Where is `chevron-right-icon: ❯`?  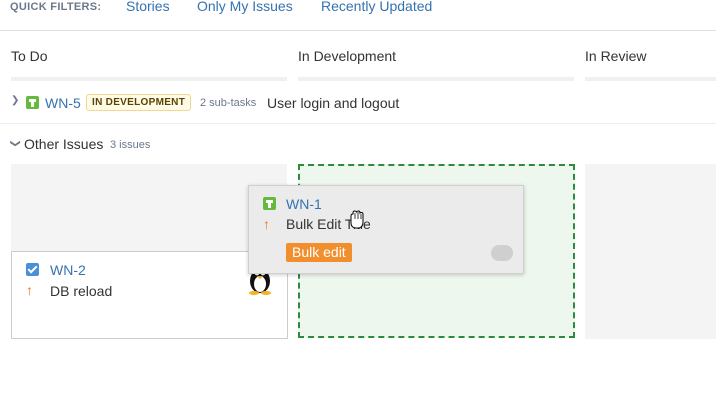
chevron-right-icon: ❯ is located at coordinates (15, 100).